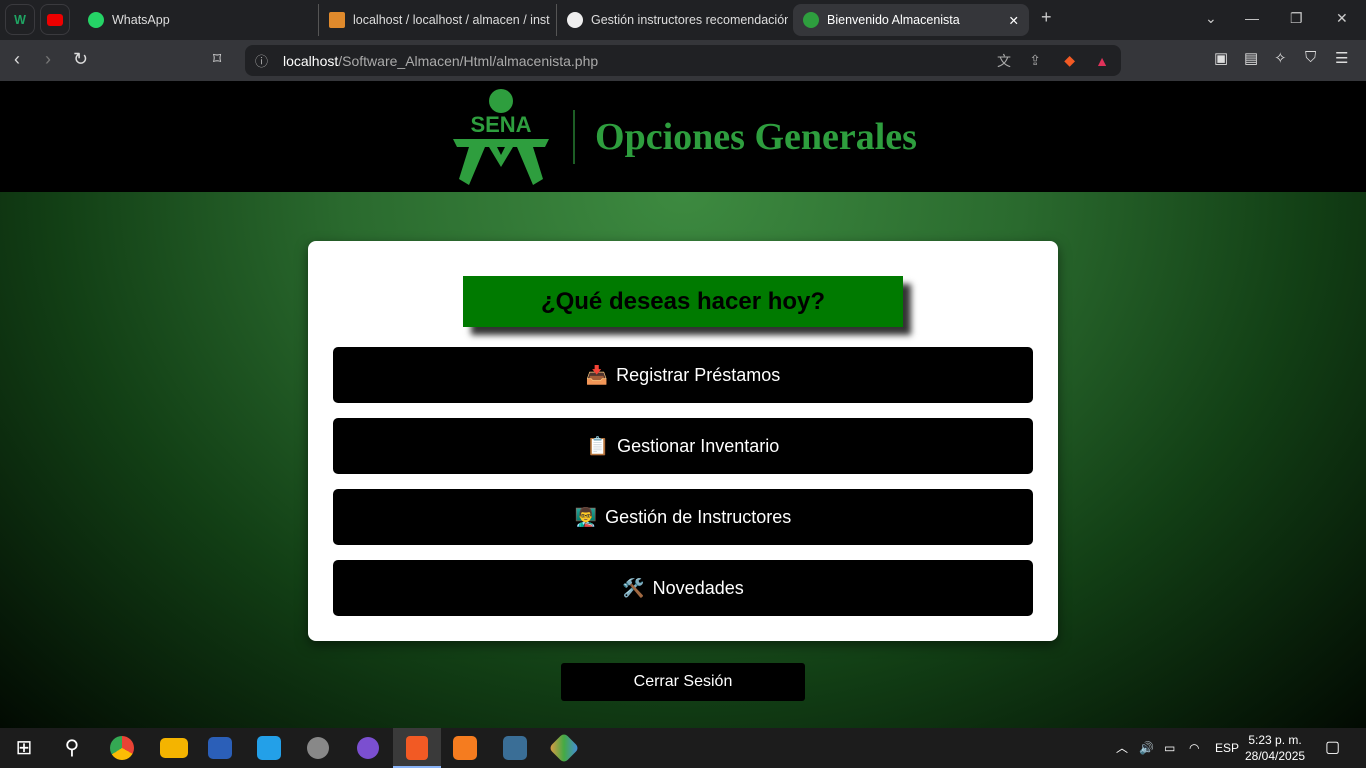 This screenshot has width=1366, height=768. What do you see at coordinates (1227, 748) in the screenshot?
I see `language-indicator: ESP` at bounding box center [1227, 748].